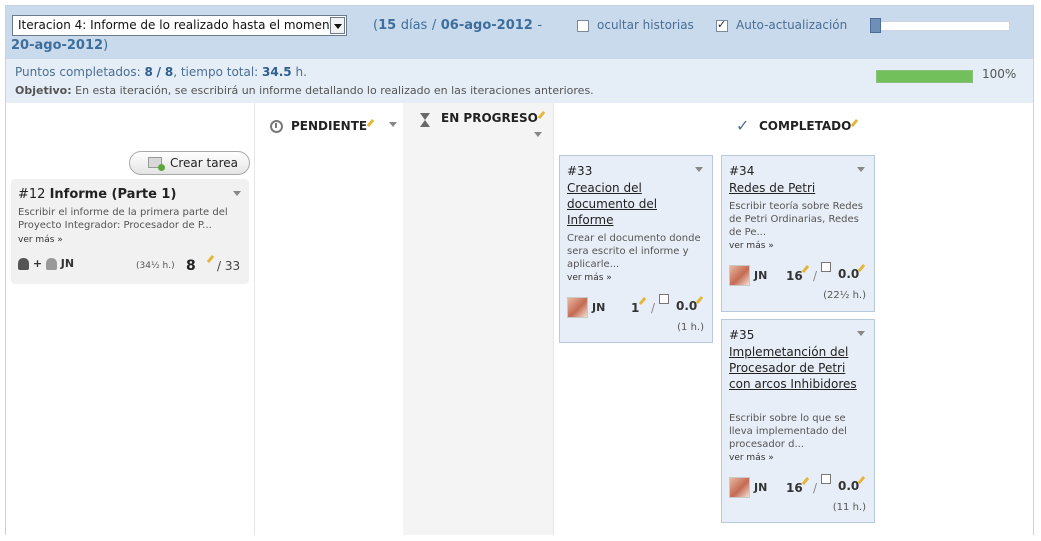 This screenshot has height=541, width=1041. I want to click on story-more-link: ver más », so click(40, 240).